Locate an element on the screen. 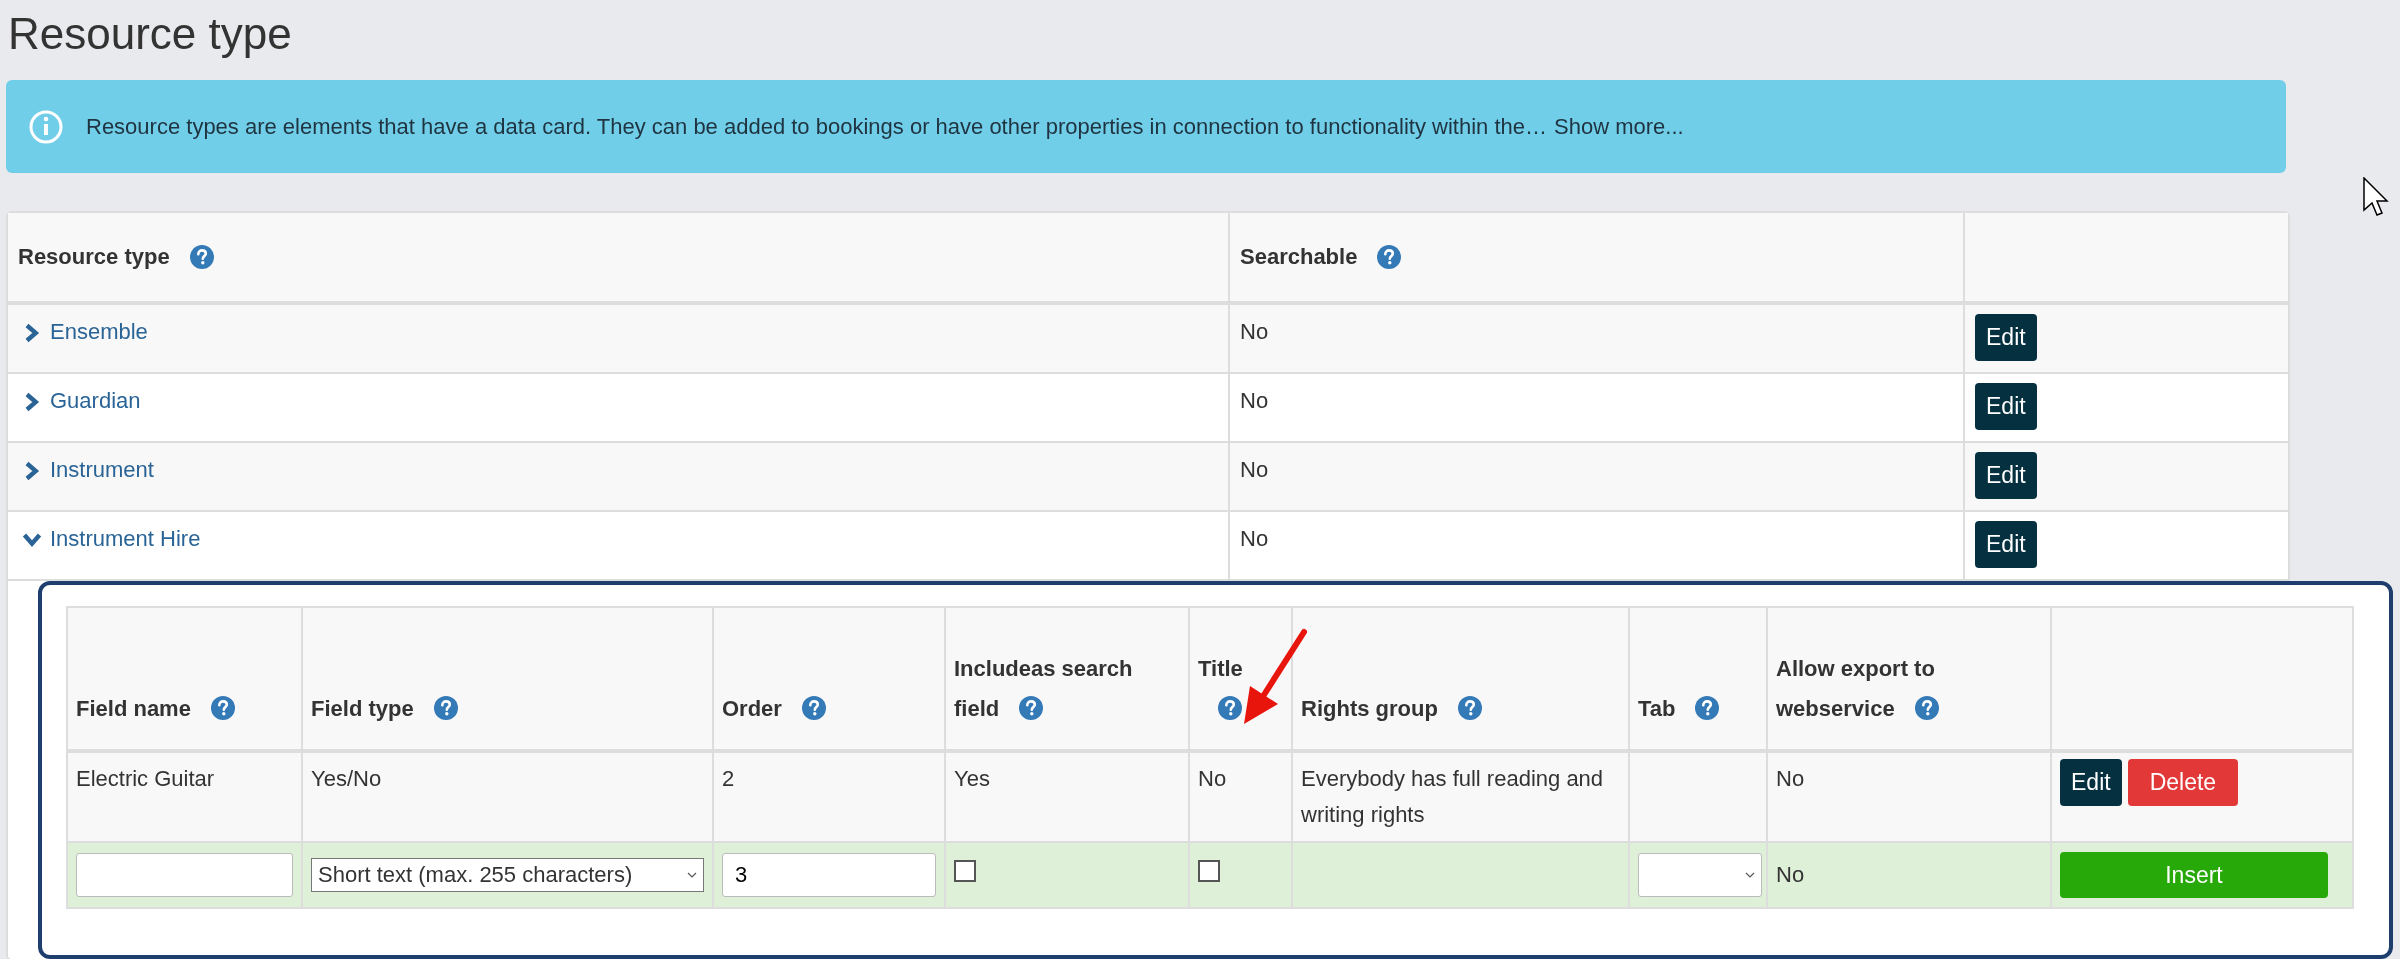 This screenshot has width=2400, height=959. column-header: Order is located at coordinates (829, 679).